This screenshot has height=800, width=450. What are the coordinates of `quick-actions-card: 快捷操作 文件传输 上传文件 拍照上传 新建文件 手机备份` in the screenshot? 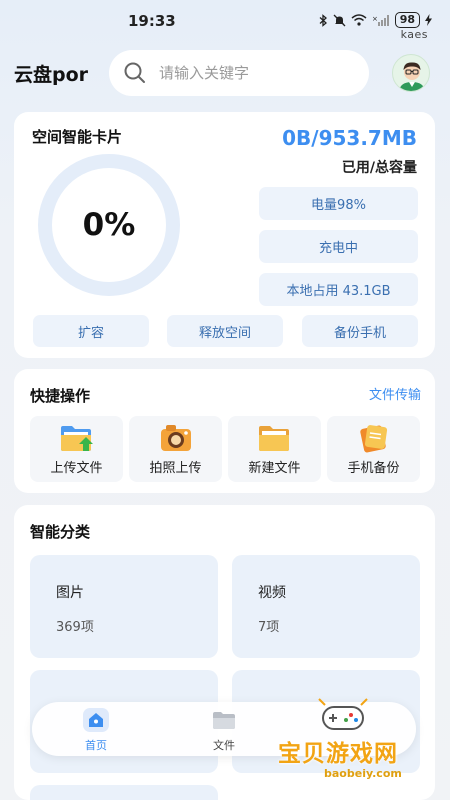 It's located at (224, 431).